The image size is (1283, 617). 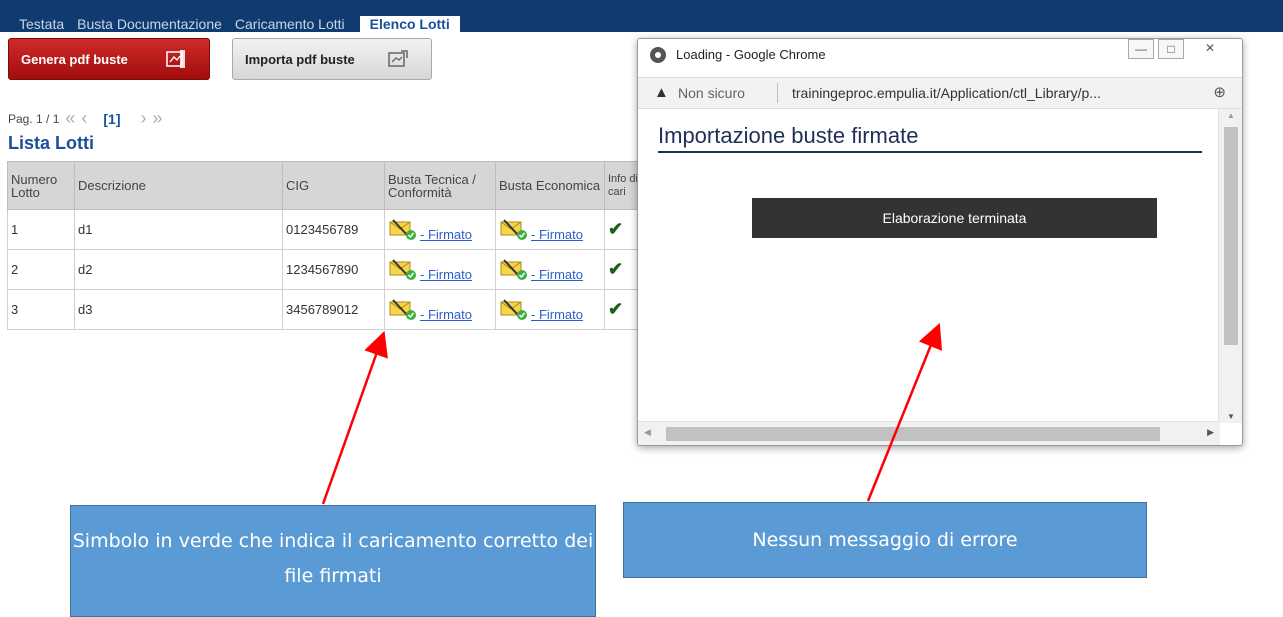 I want to click on horizontal-scroll-thumb, so click(x=913, y=434).